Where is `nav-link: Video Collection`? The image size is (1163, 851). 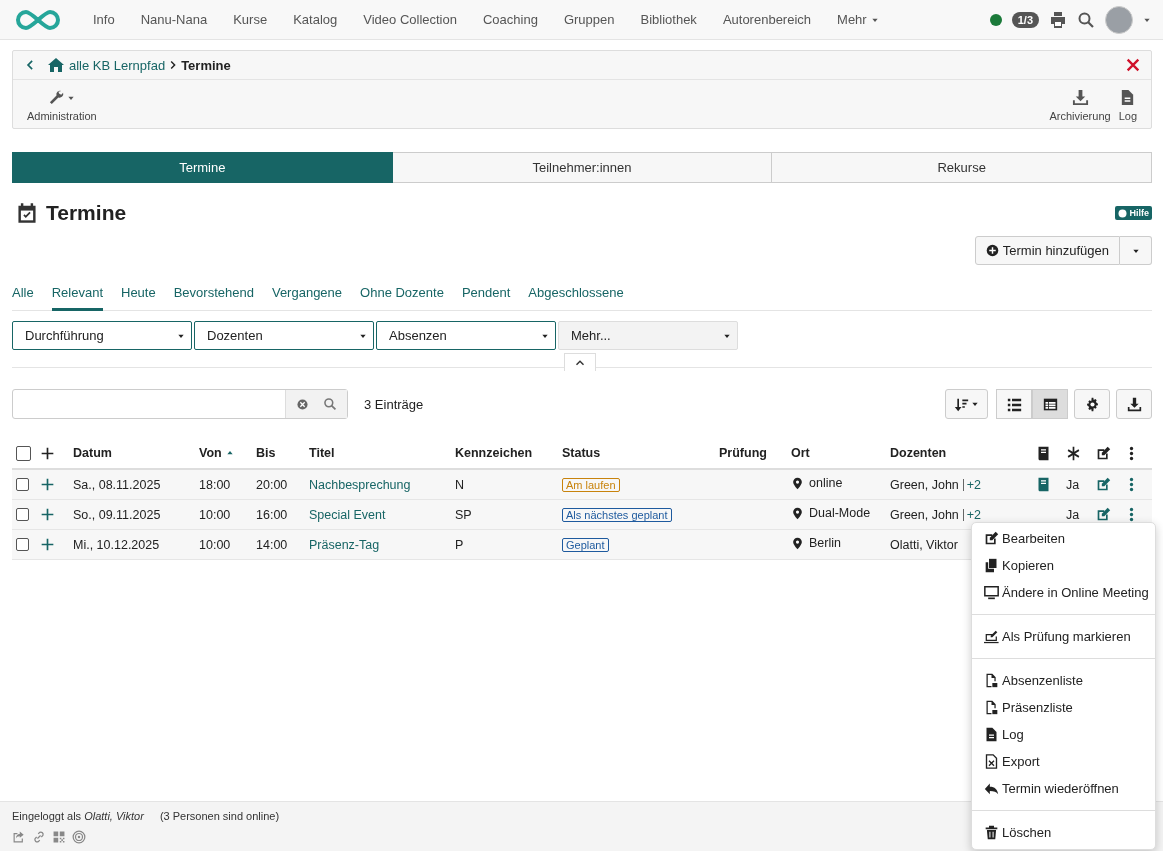 nav-link: Video Collection is located at coordinates (410, 19).